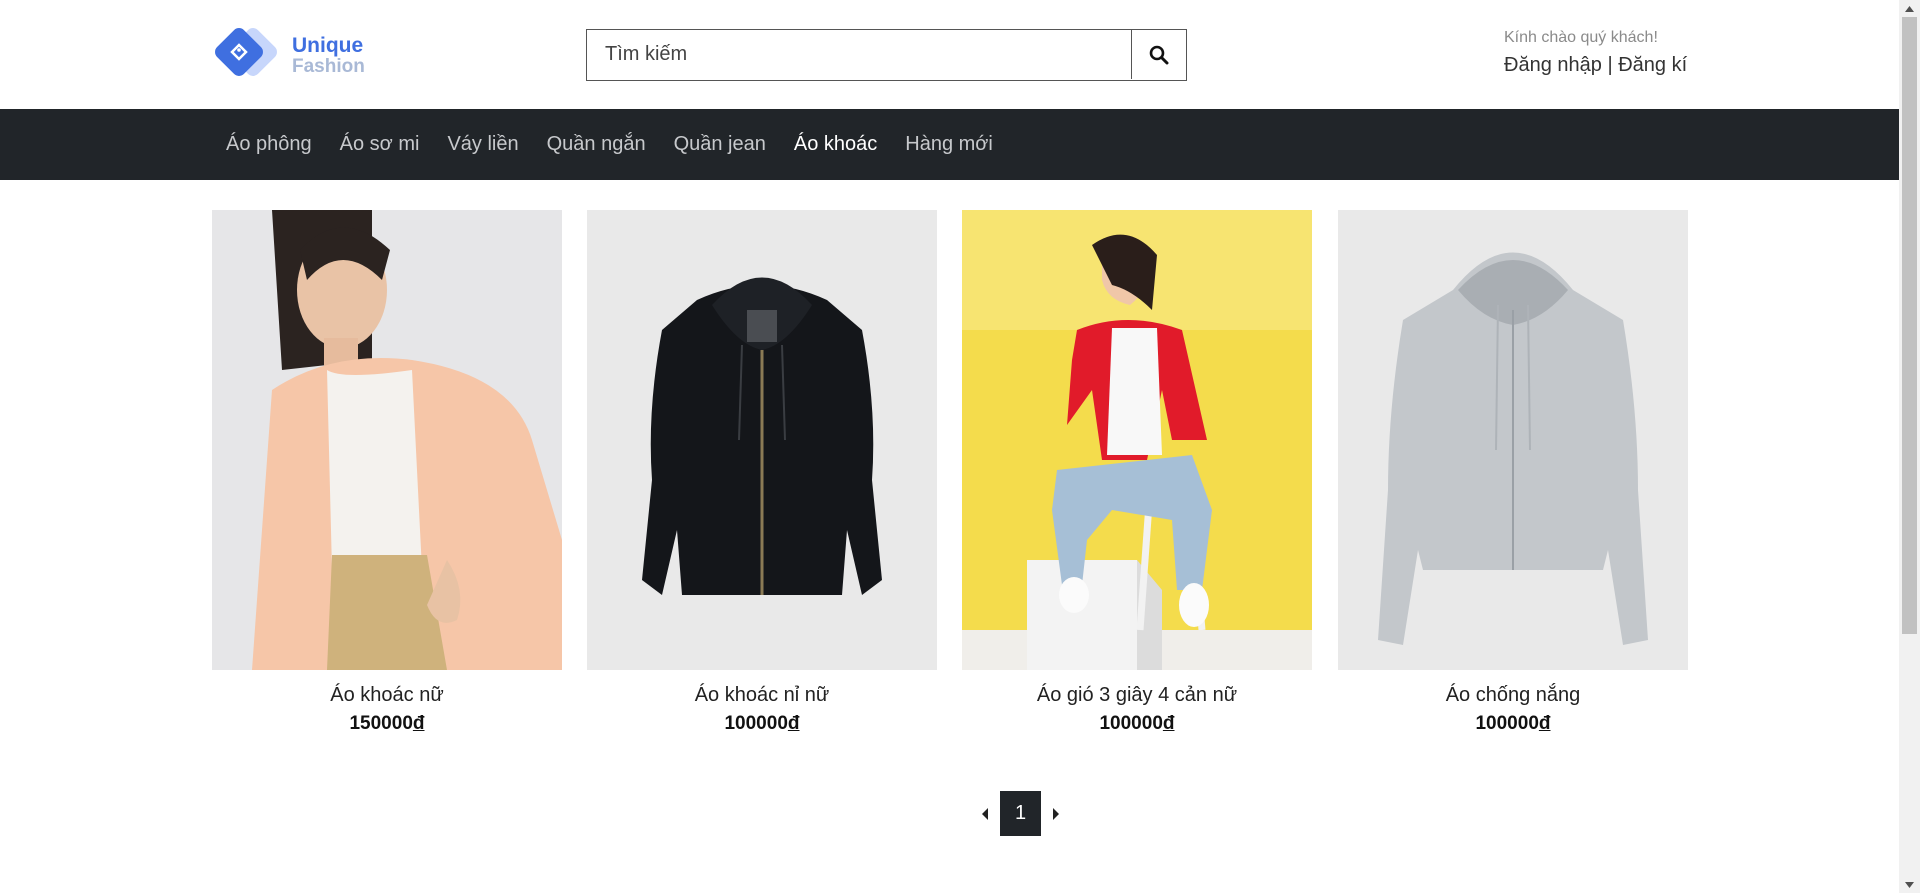 This screenshot has height=893, width=1920. I want to click on pagination: 1, so click(1020, 813).